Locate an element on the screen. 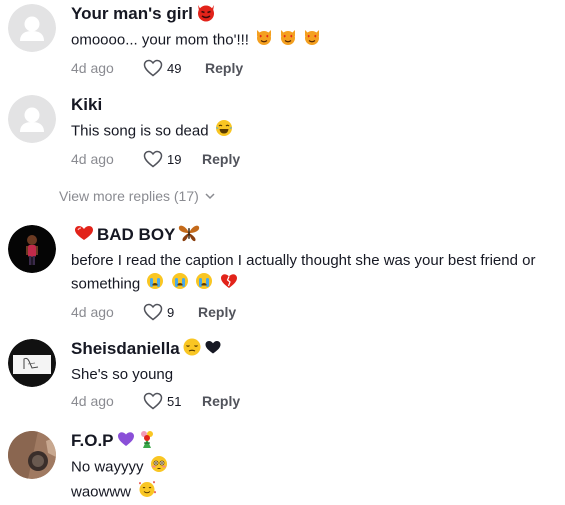 Image resolution: width=565 pixels, height=505 pixels. comment-text-value: She's so young is located at coordinates (122, 374).